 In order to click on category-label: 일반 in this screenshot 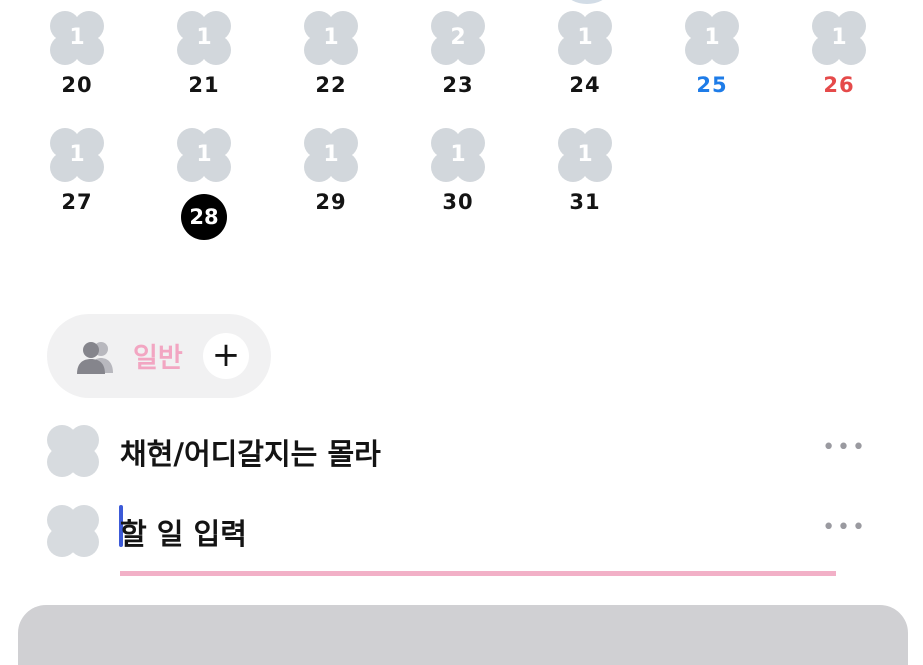, I will do `click(158, 358)`.